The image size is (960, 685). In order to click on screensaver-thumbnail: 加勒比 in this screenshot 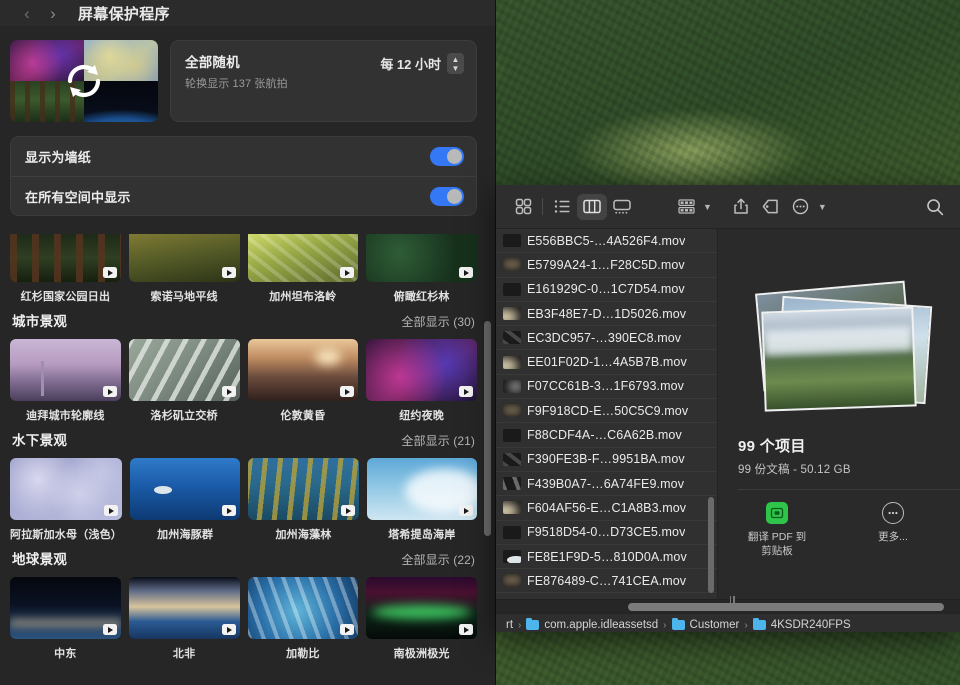, I will do `click(303, 619)`.